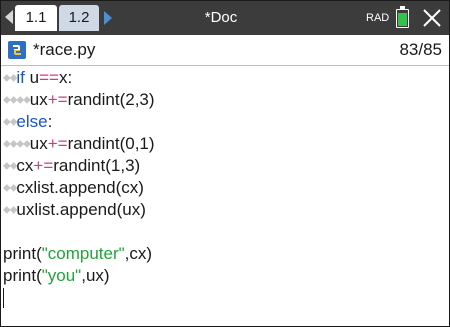  What do you see at coordinates (81, 209) in the screenshot?
I see `code-token: uxlist.append(ux)` at bounding box center [81, 209].